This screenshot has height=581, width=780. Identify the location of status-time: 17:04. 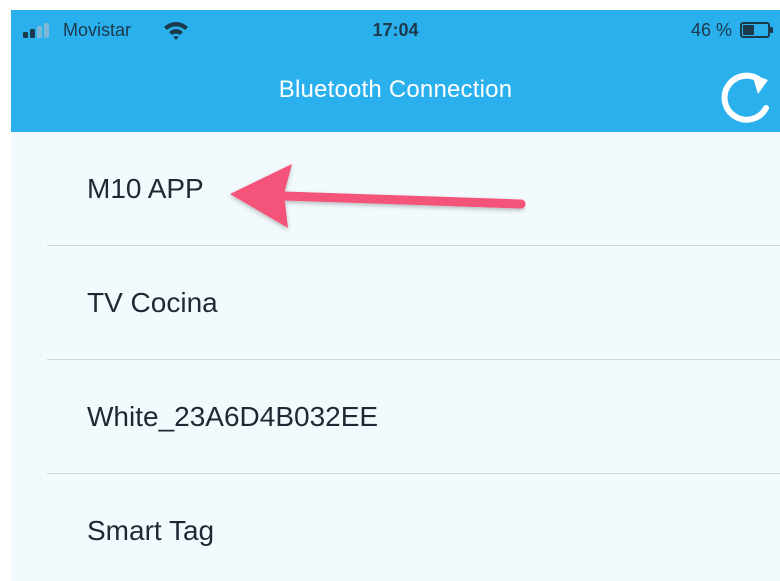
(395, 30).